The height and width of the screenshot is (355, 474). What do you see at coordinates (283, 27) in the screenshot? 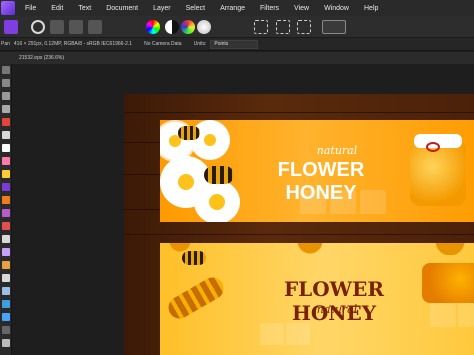
I see `elliptical-selection-icon` at bounding box center [283, 27].